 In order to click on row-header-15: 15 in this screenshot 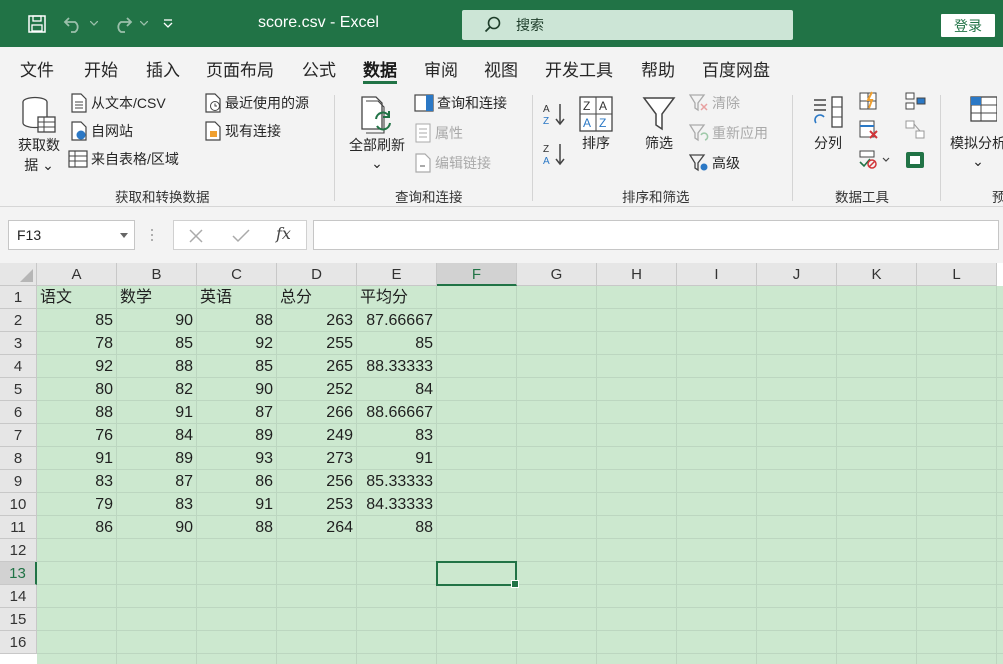, I will do `click(18, 619)`.